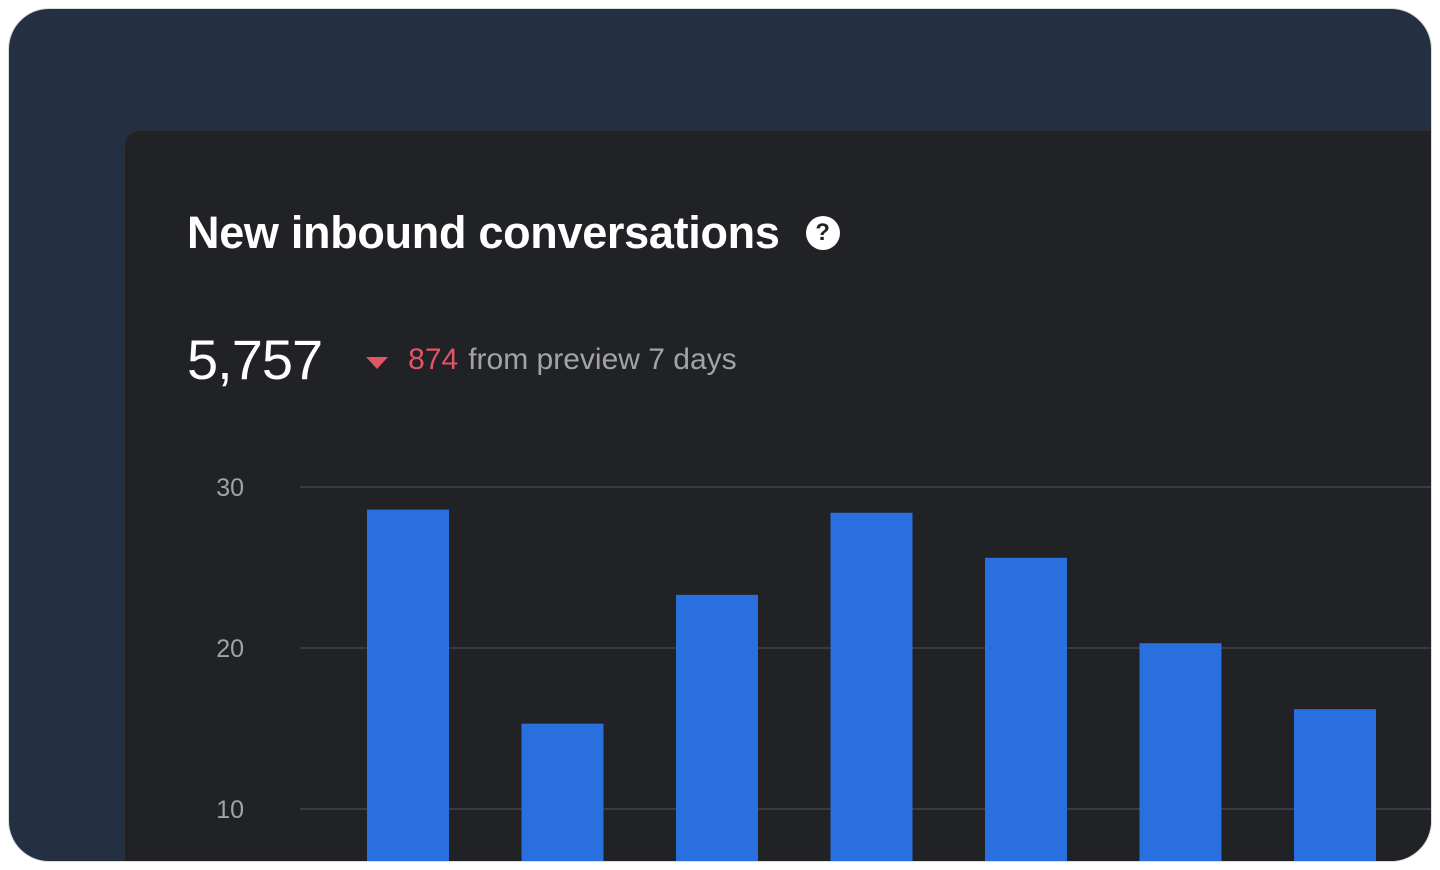 Image resolution: width=1440 pixels, height=870 pixels. I want to click on y-tick-label: 10, so click(230, 810).